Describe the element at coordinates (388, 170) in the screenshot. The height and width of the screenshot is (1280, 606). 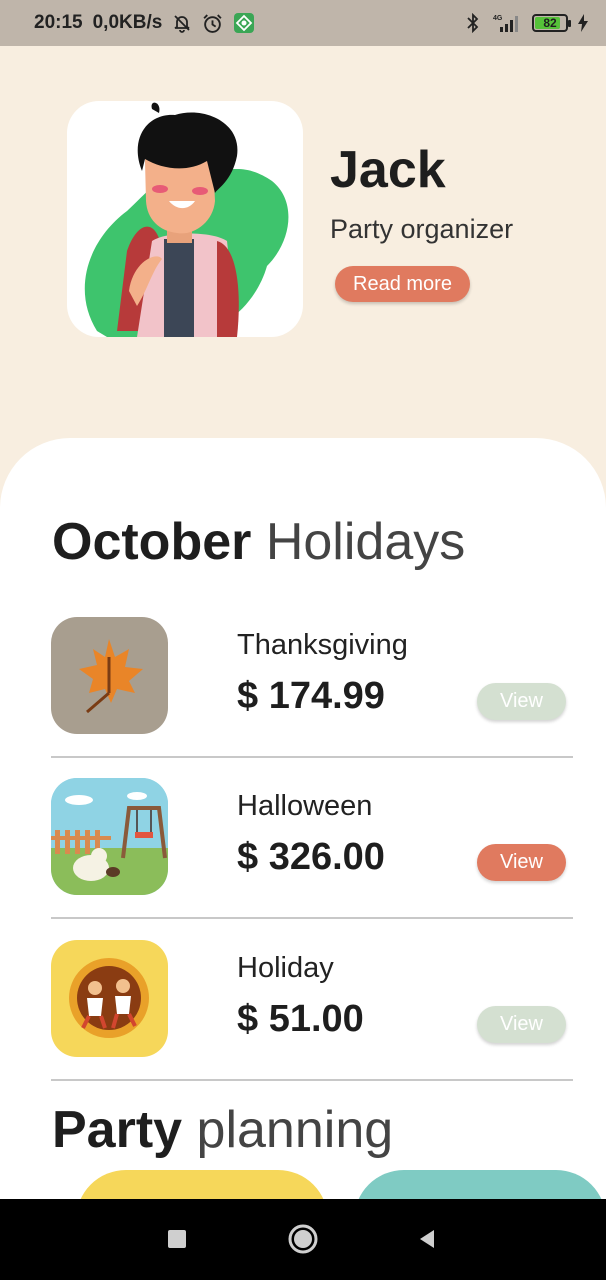
I see `profile-name: Jack` at that location.